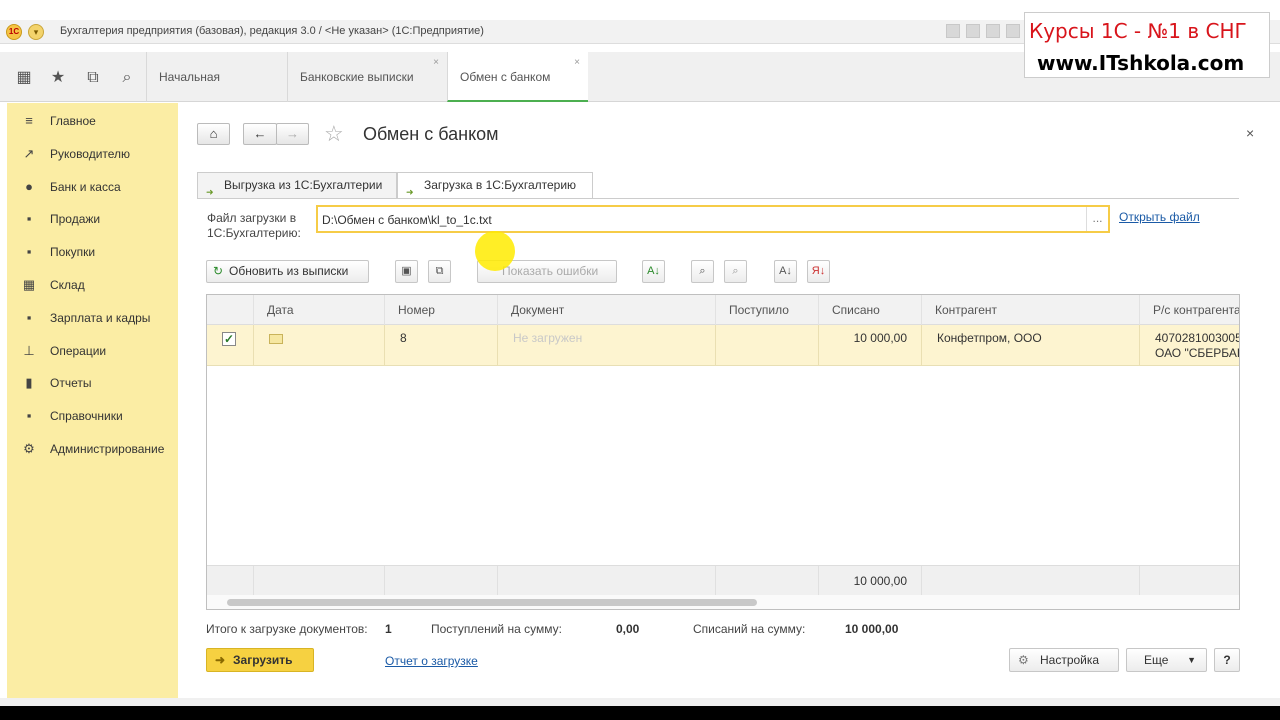 This screenshot has height=720, width=1280. What do you see at coordinates (1141, 63) in the screenshot?
I see `watermark-line2: www.ITshkola.com` at bounding box center [1141, 63].